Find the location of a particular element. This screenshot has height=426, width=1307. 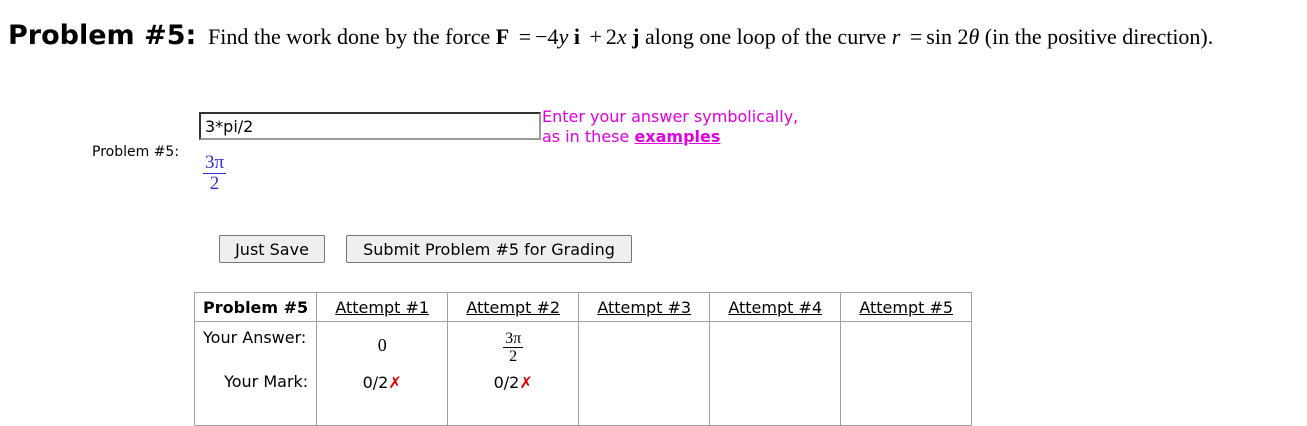

attempt-3-header: Attempt #3 is located at coordinates (644, 307).